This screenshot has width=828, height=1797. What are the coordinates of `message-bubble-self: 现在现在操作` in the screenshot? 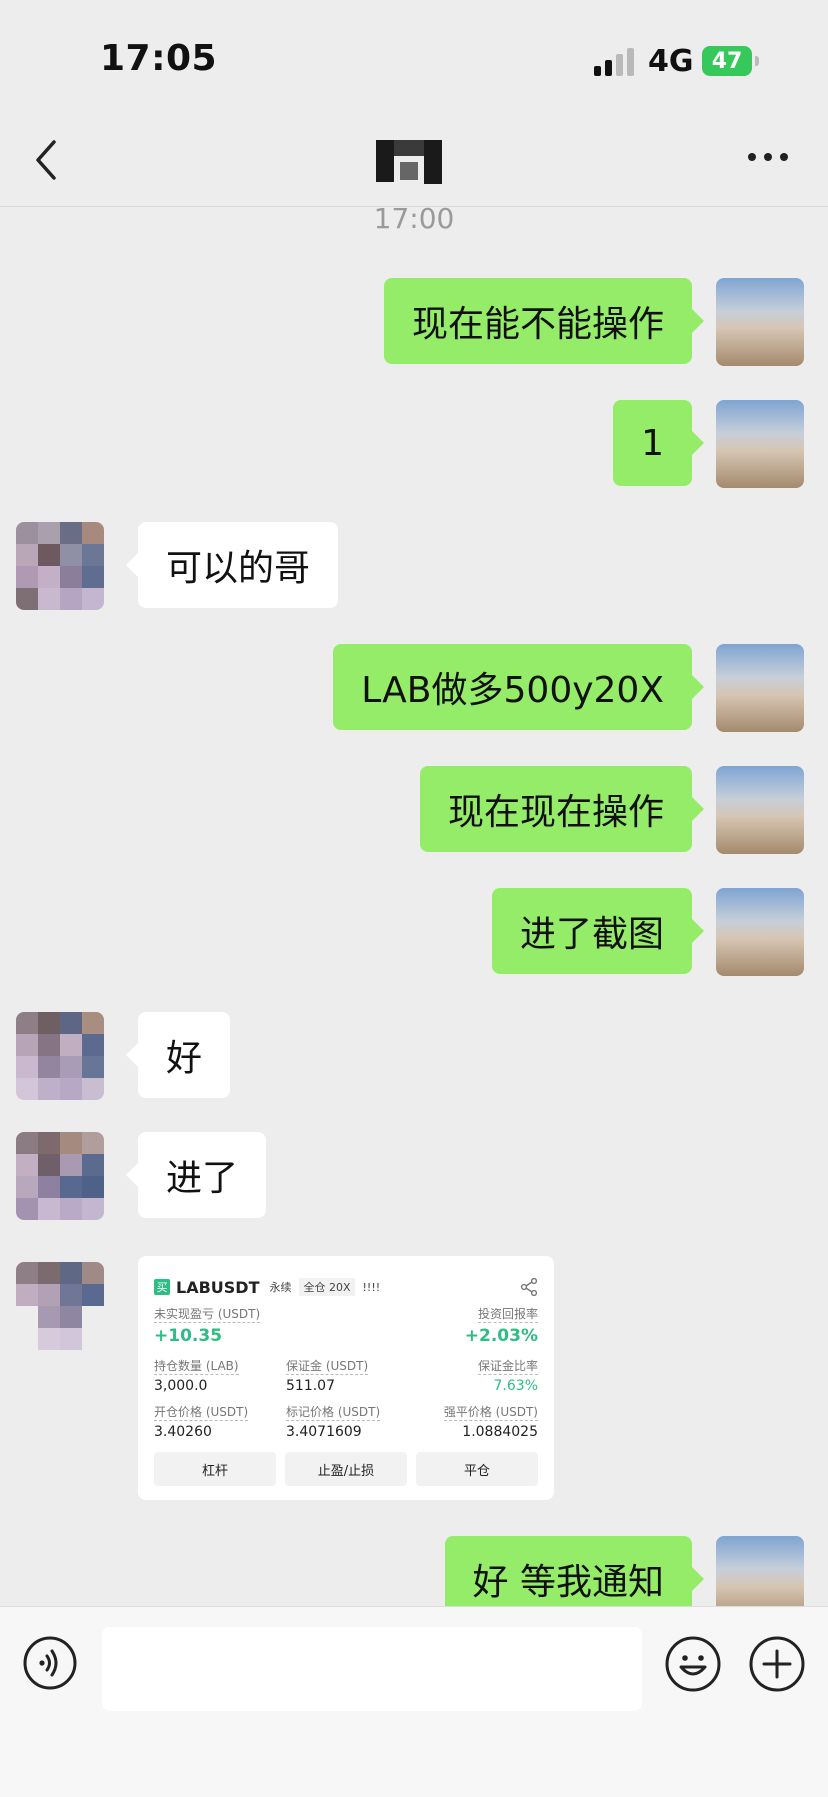 It's located at (562, 809).